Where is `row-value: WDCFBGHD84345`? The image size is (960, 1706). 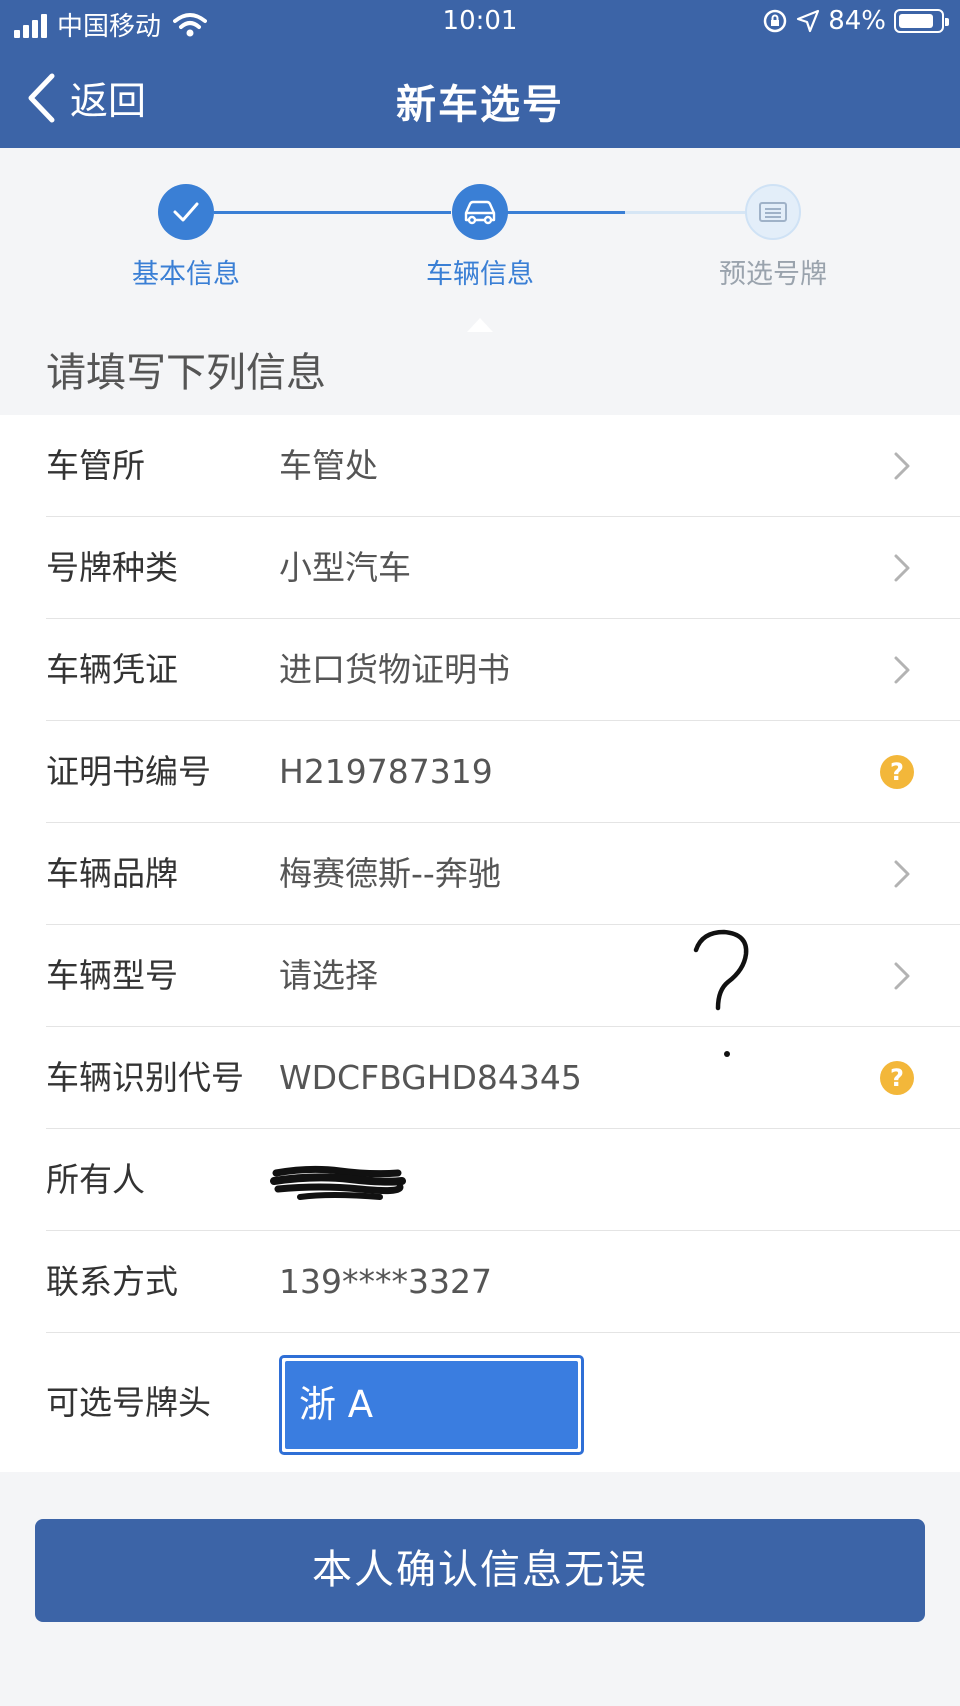 row-value: WDCFBGHD84345 is located at coordinates (430, 1077).